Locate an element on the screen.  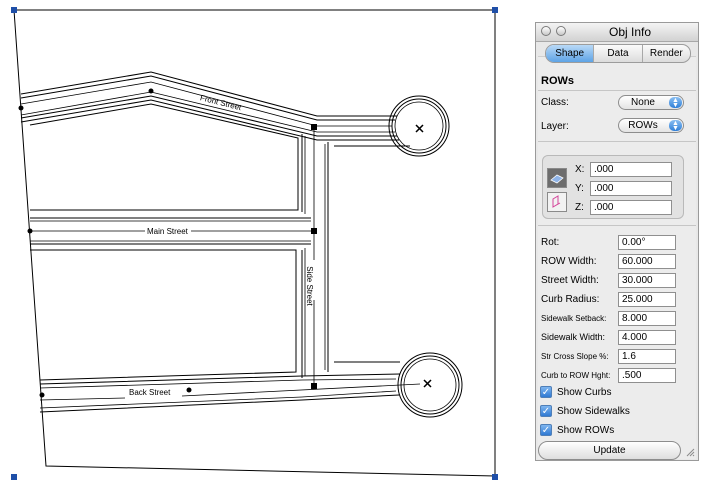
object-name: ROWs is located at coordinates (557, 81).